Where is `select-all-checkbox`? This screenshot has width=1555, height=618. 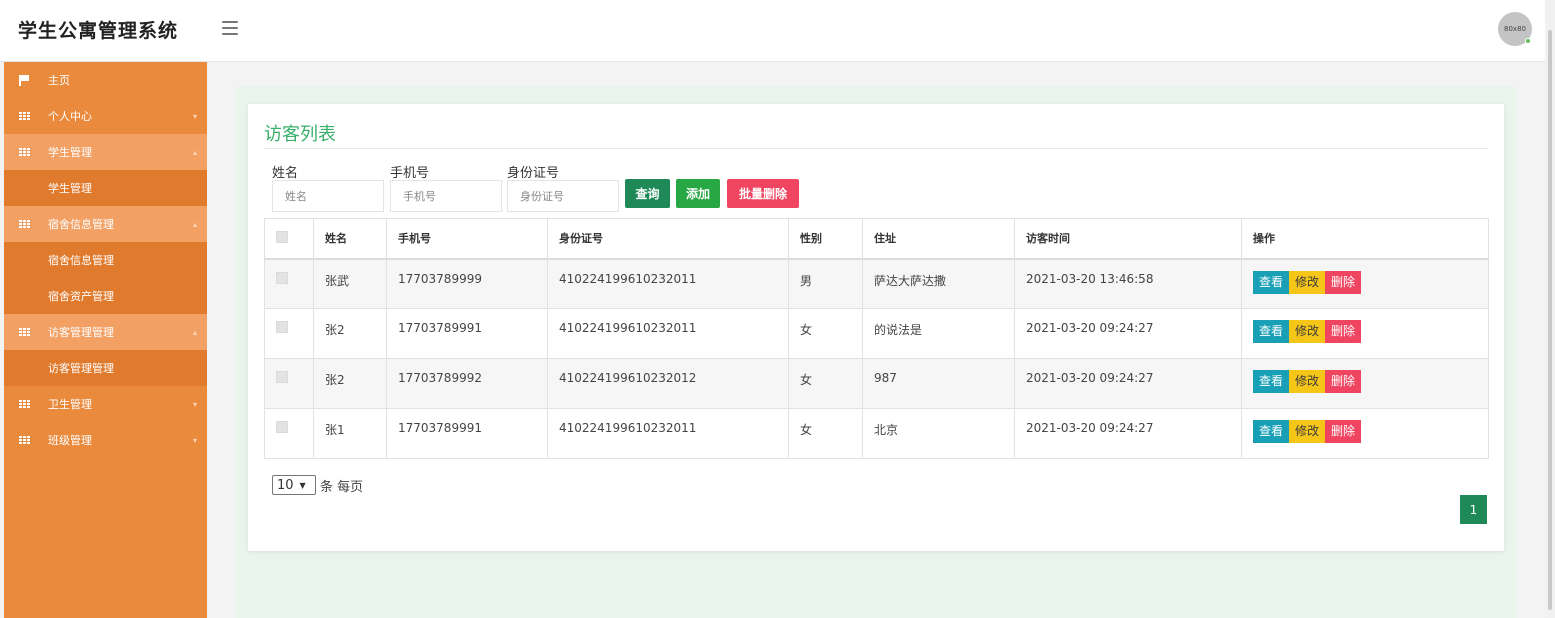
select-all-checkbox is located at coordinates (282, 236).